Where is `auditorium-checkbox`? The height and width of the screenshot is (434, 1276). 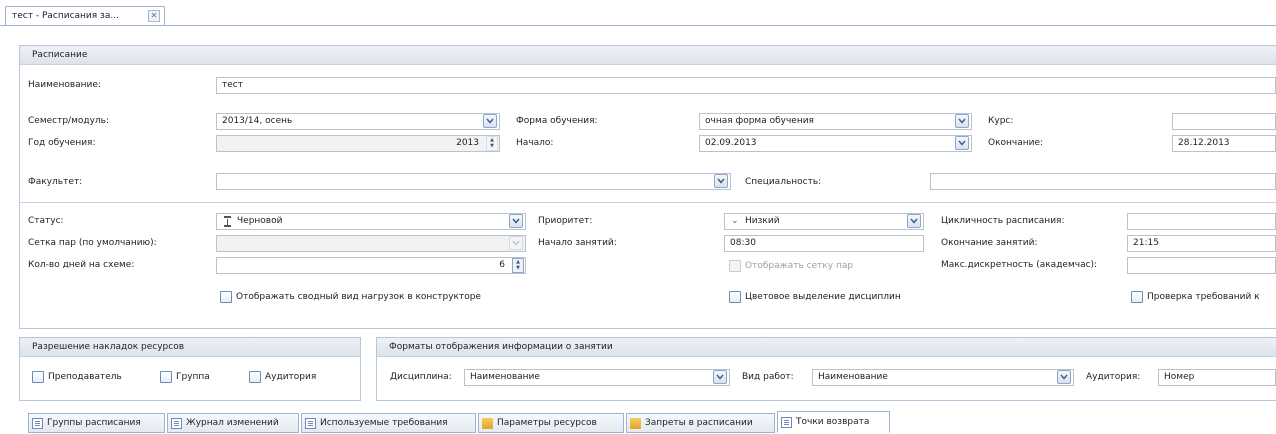 auditorium-checkbox is located at coordinates (255, 377).